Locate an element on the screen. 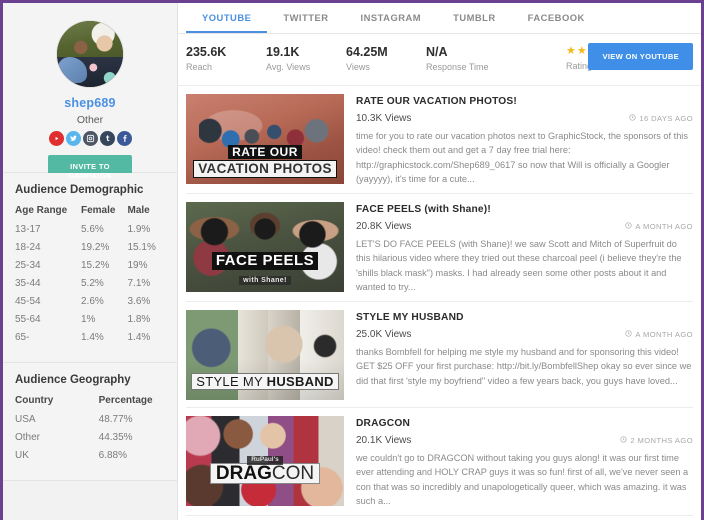 Image resolution: width=704 pixels, height=520 pixels. table-row: 13-17 5.6% 1.9% is located at coordinates (90, 233).